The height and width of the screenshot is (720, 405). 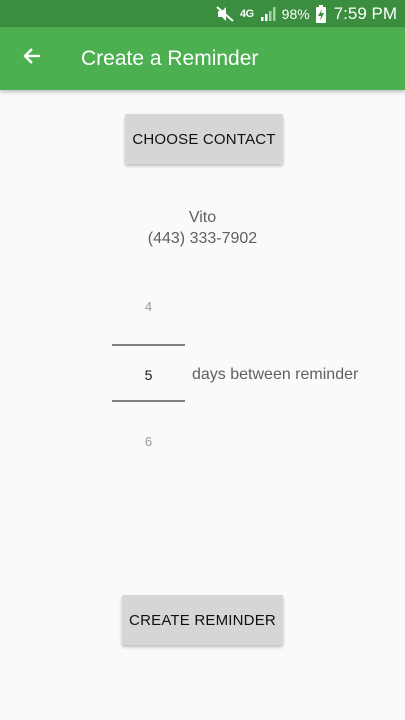 I want to click on page-title: Create a Reminder, so click(x=170, y=58).